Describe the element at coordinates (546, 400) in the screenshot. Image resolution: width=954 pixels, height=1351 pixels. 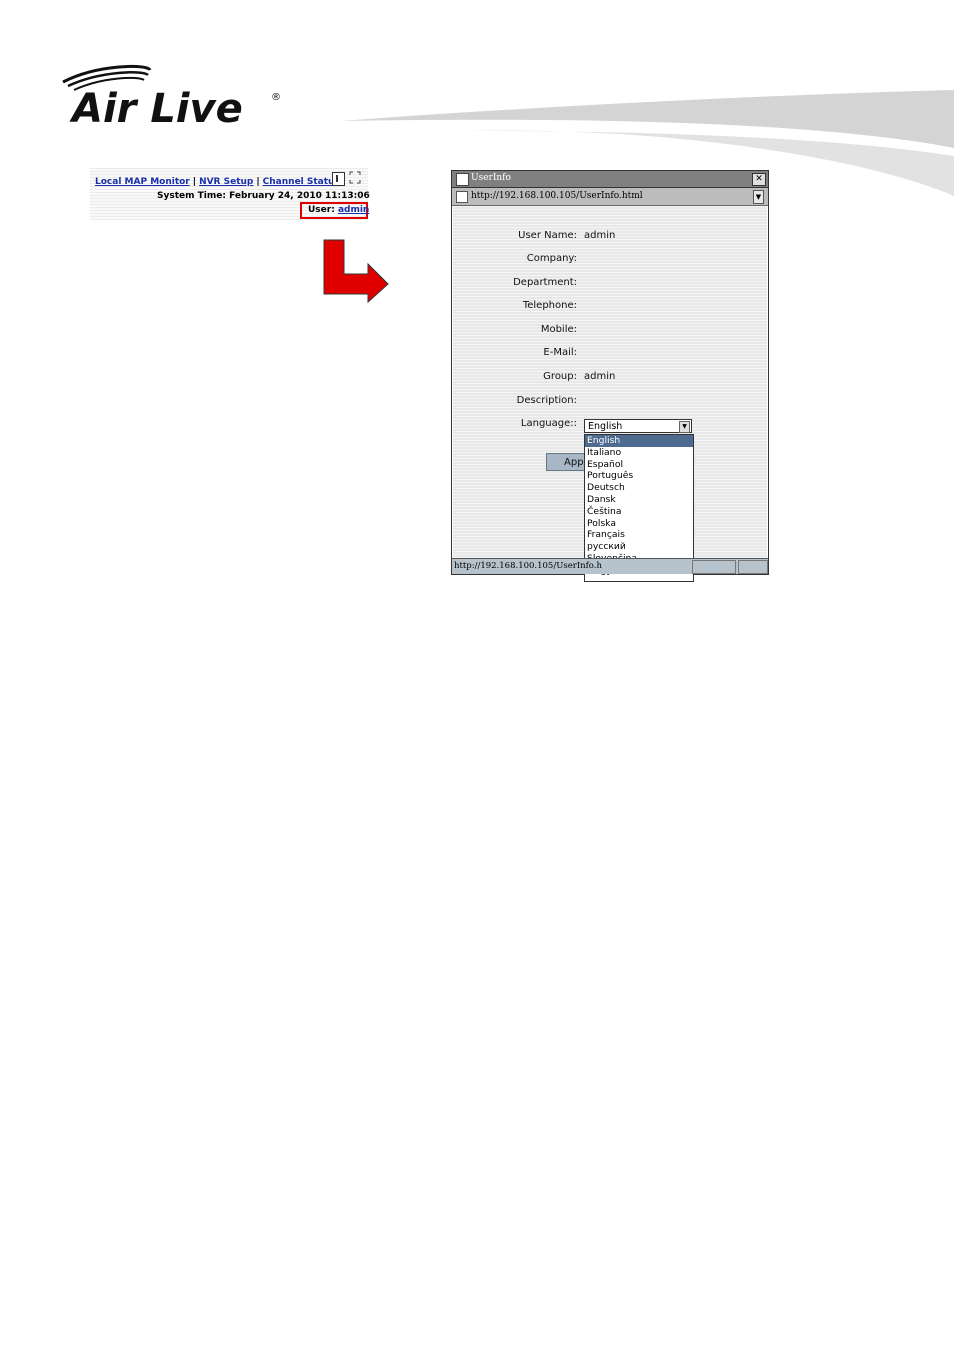
I see `description-label: Description:` at that location.